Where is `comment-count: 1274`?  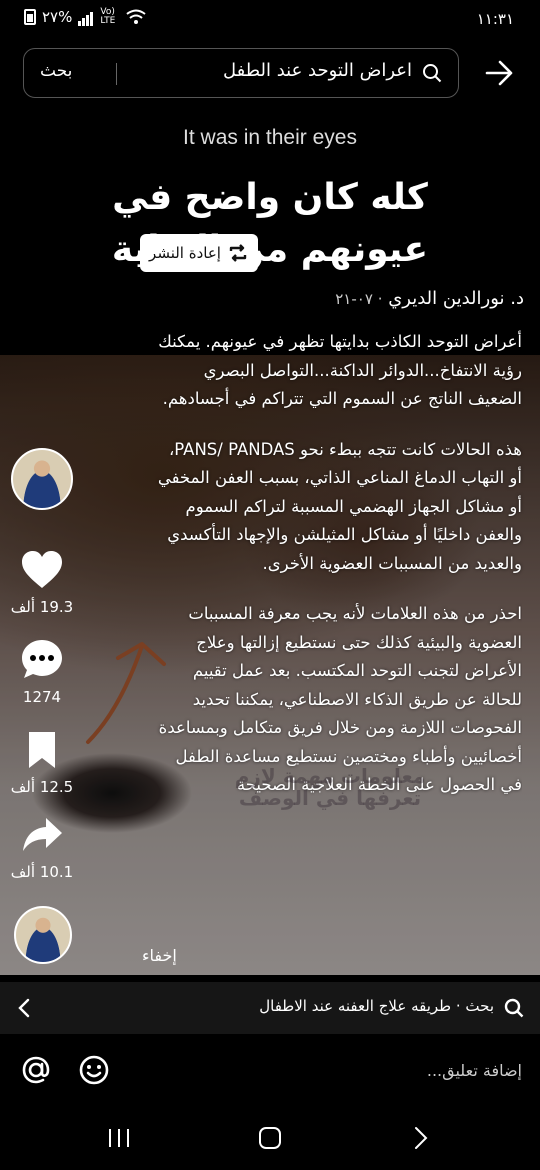
comment-count: 1274 is located at coordinates (42, 697).